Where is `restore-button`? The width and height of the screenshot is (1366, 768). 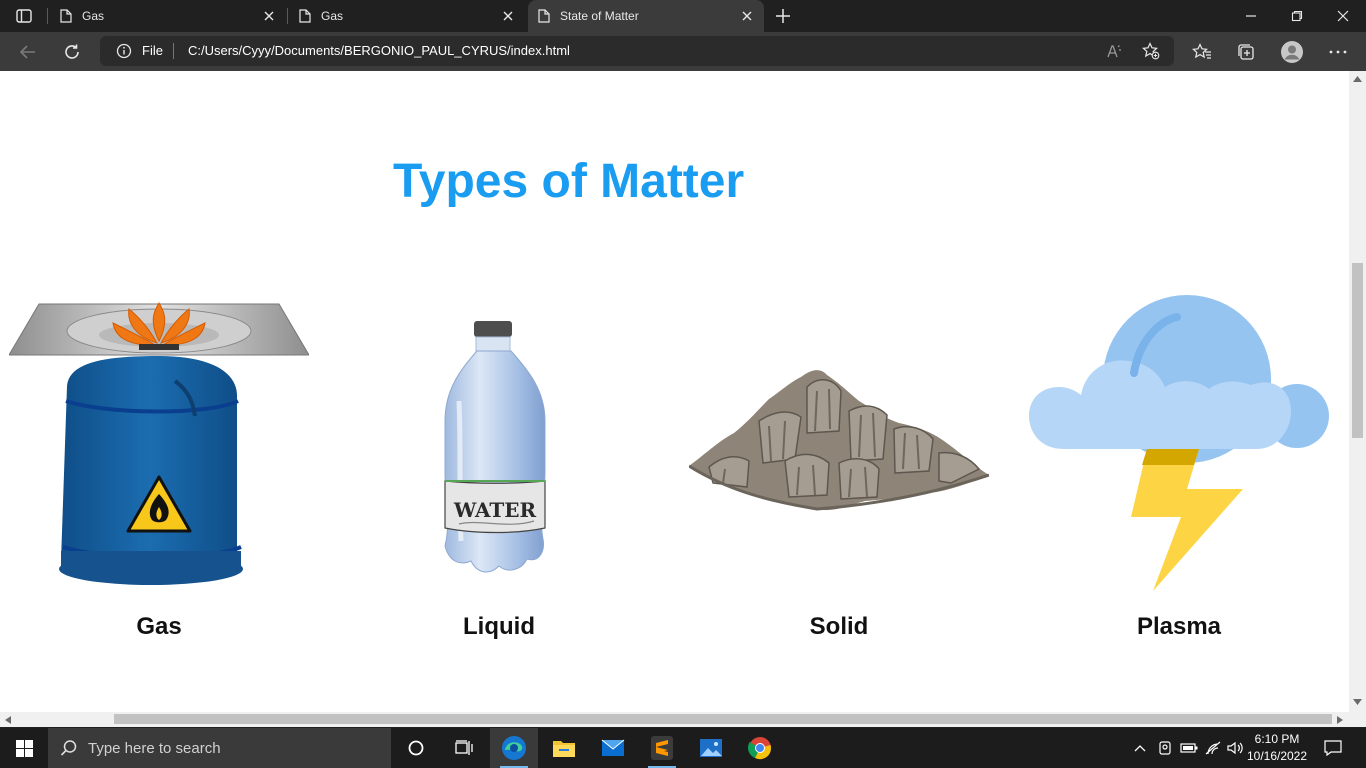
restore-button is located at coordinates (1297, 16).